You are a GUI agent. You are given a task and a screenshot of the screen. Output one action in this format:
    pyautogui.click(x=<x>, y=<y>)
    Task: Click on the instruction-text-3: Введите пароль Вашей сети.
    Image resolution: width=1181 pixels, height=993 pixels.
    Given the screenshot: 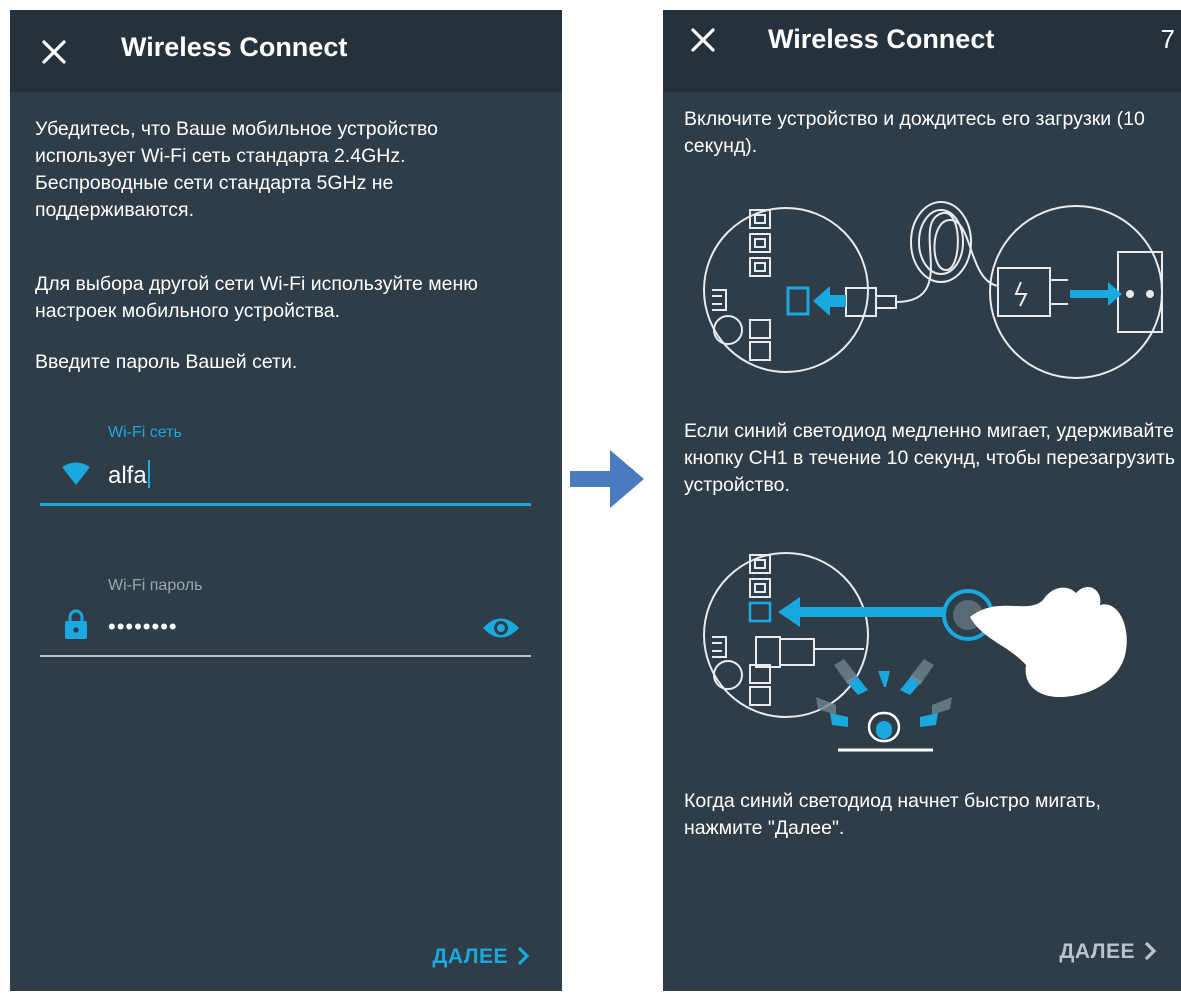 What is the action you would take?
    pyautogui.click(x=166, y=362)
    